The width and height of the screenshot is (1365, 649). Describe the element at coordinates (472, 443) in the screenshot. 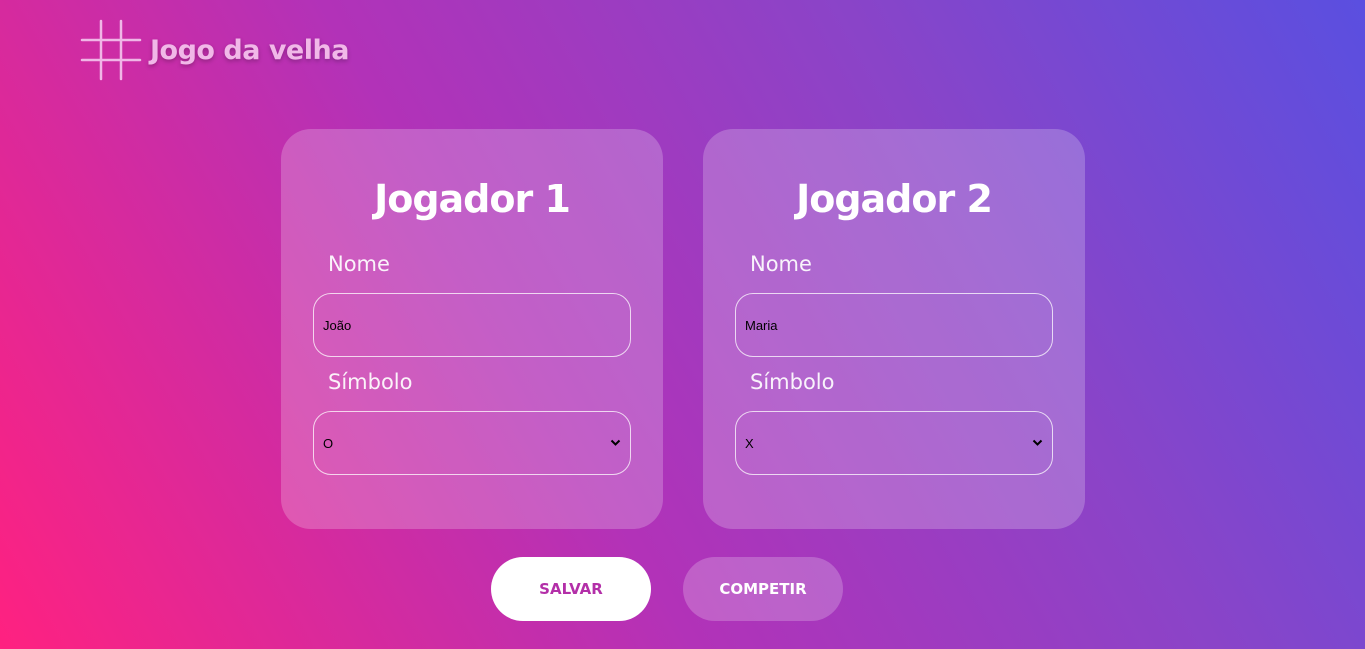

I see `player-1-symbol-select: O` at that location.